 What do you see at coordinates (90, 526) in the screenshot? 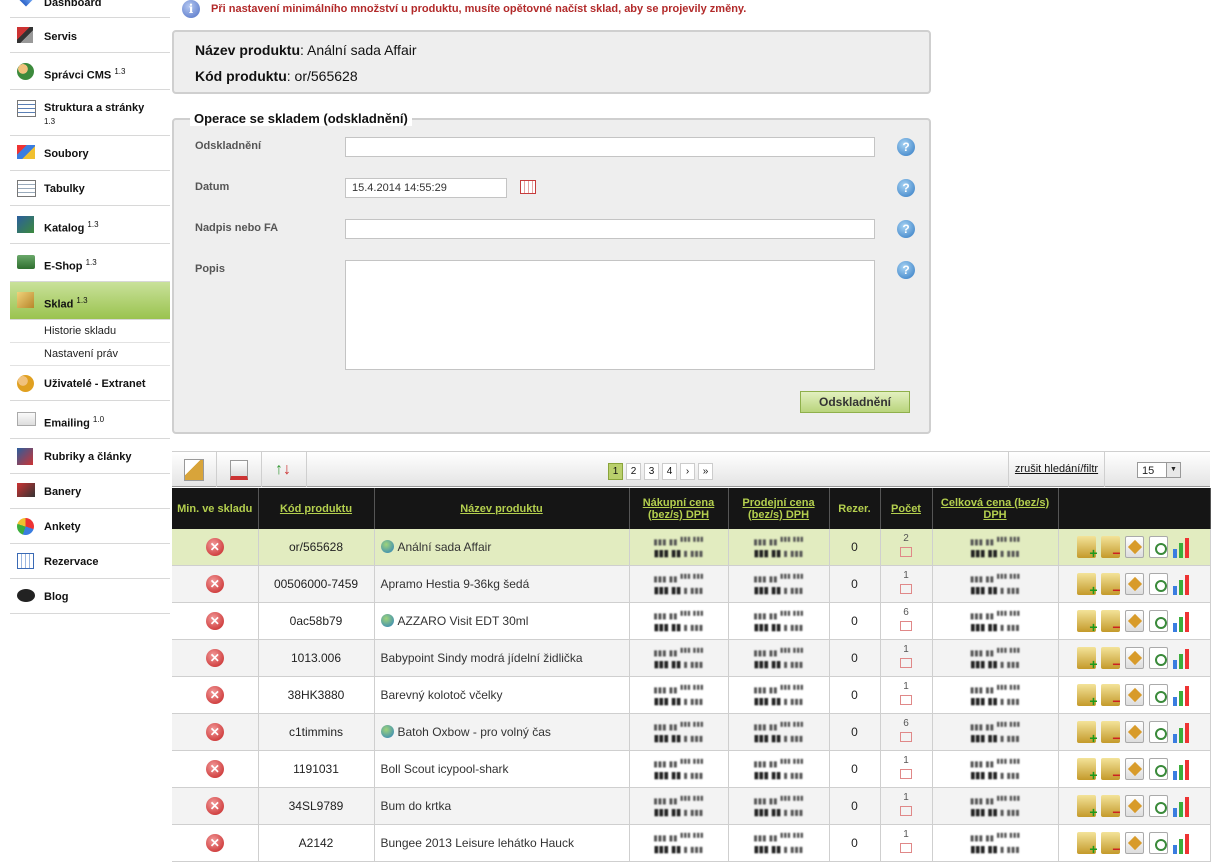
I see `sidebar-item-ankety: Ankety` at bounding box center [90, 526].